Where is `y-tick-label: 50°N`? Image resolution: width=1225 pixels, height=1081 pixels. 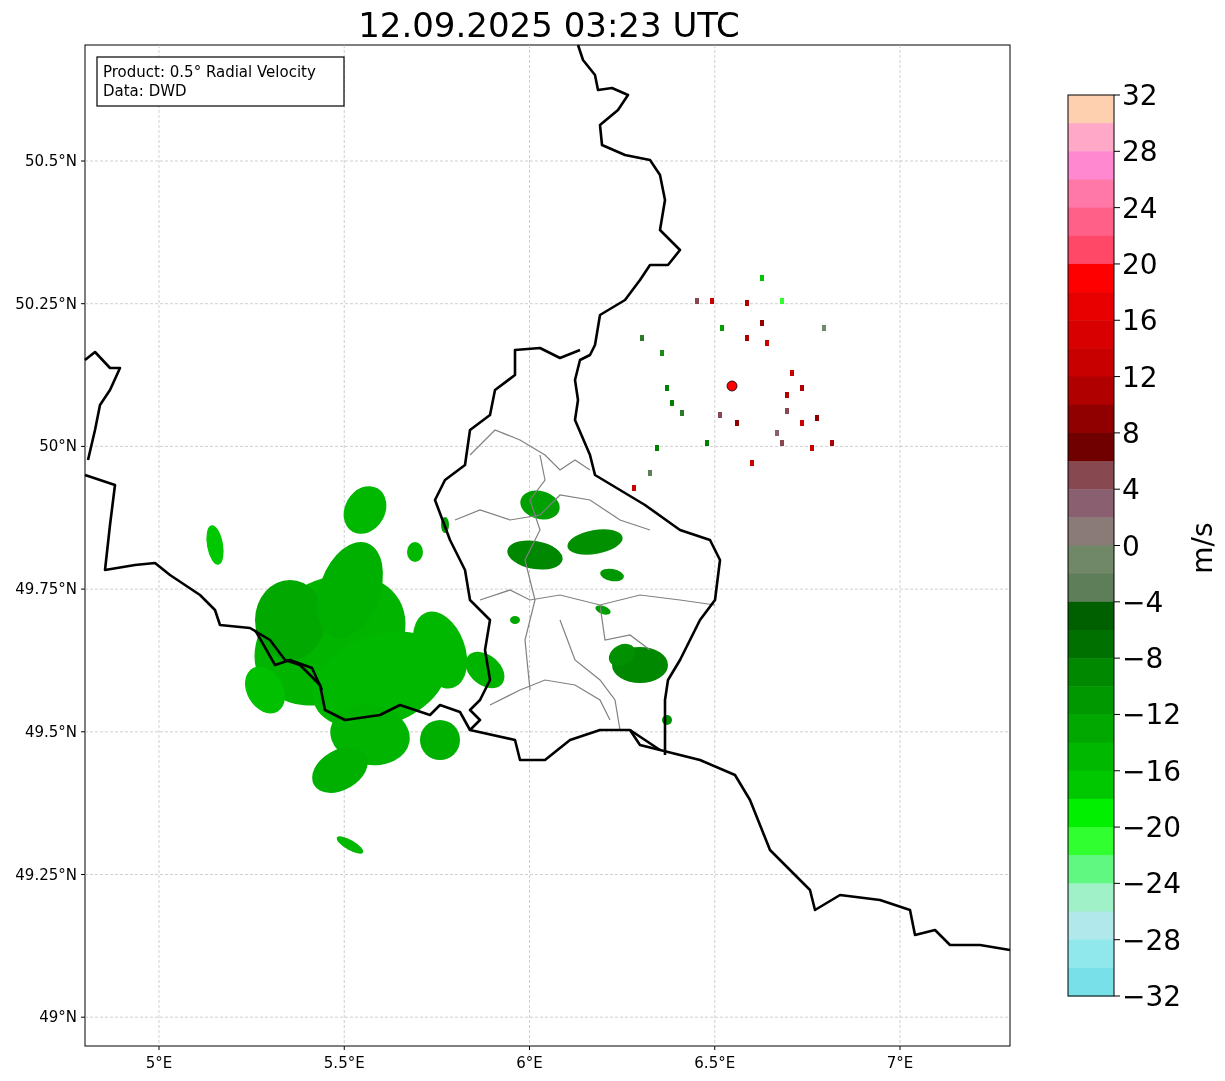
y-tick-label: 50°N is located at coordinates (58, 446).